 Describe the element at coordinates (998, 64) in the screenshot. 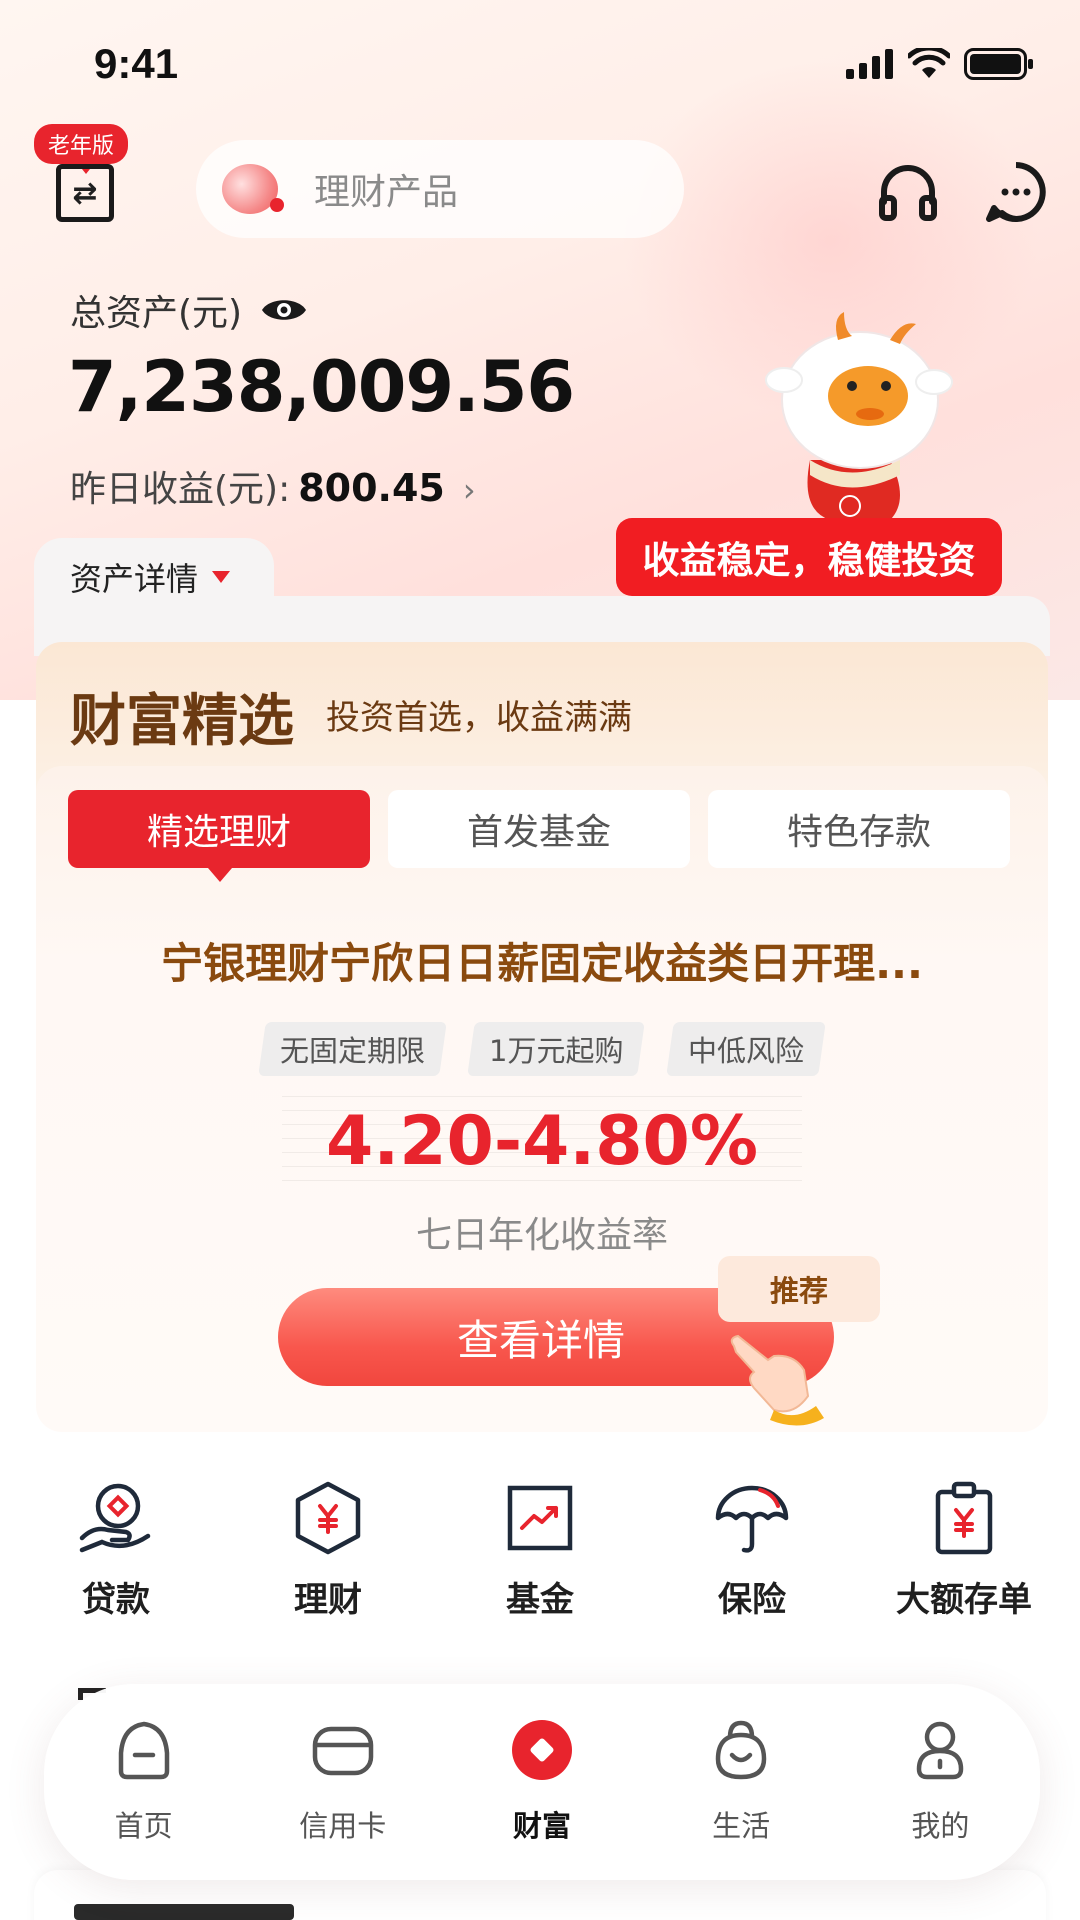

I see `battery-icon` at that location.